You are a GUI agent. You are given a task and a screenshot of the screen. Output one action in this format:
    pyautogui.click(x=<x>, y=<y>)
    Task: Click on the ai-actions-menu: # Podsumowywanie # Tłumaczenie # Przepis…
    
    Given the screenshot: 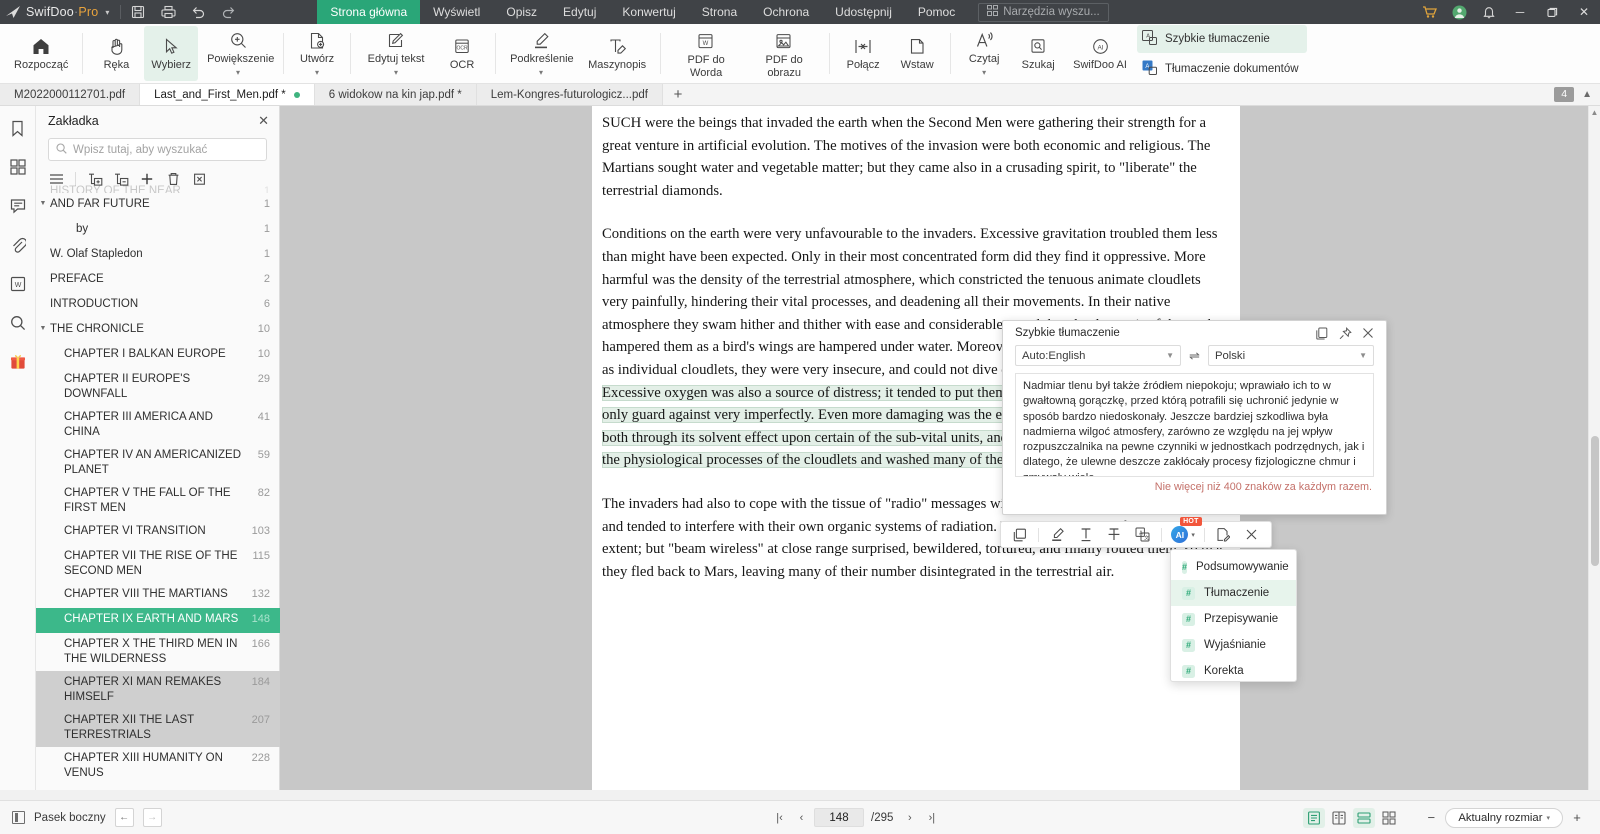 What is the action you would take?
    pyautogui.click(x=1233, y=615)
    